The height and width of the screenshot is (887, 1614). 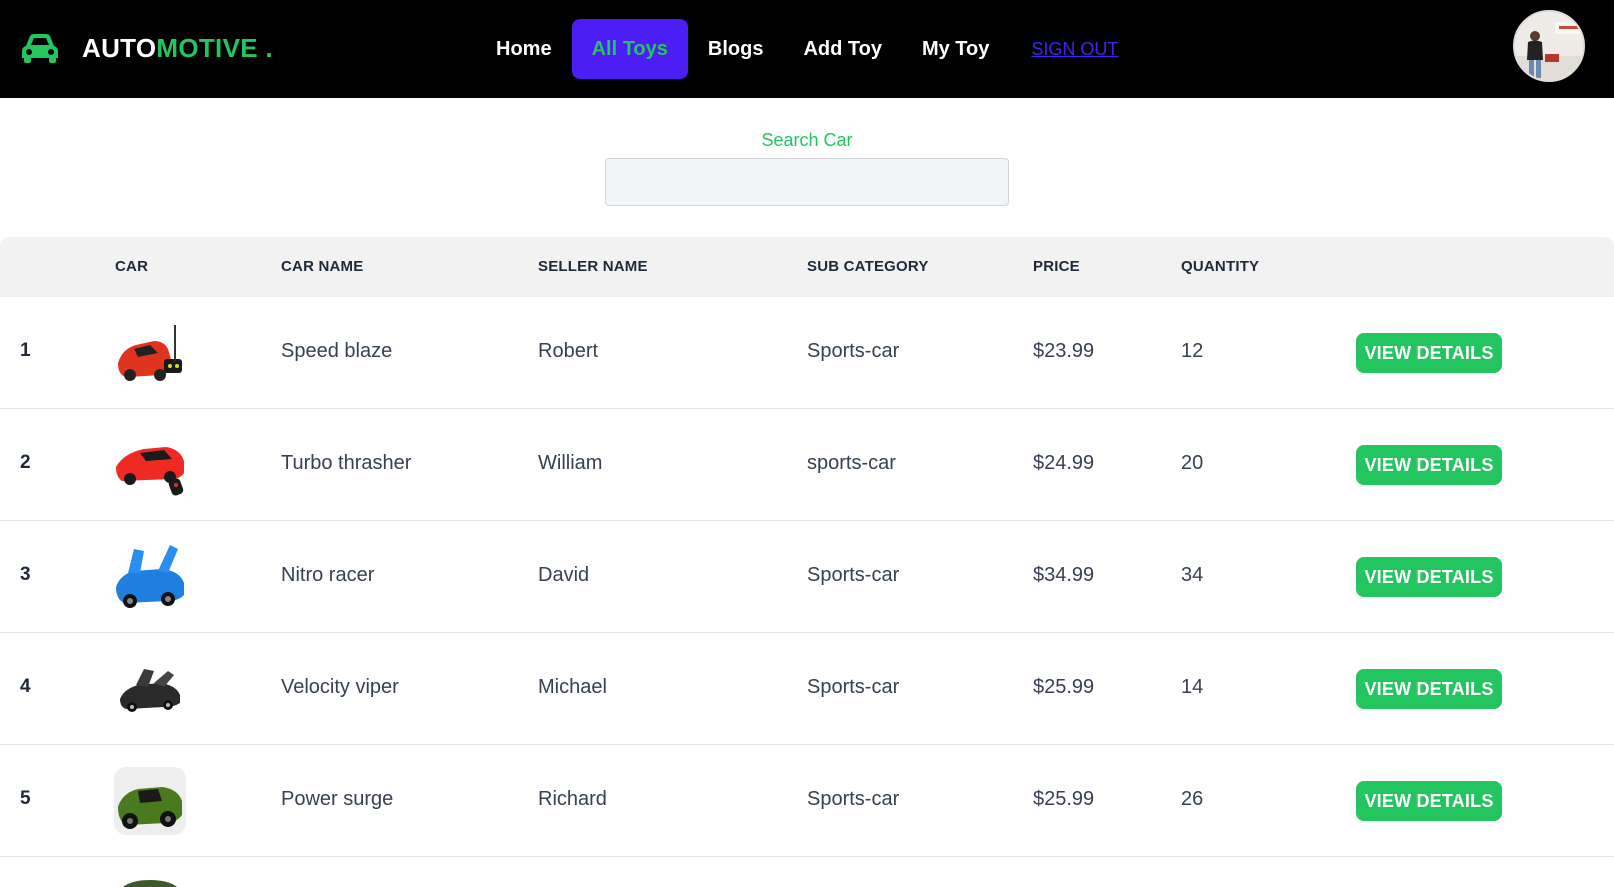 What do you see at coordinates (1056, 266) in the screenshot?
I see `header-price: PRICE` at bounding box center [1056, 266].